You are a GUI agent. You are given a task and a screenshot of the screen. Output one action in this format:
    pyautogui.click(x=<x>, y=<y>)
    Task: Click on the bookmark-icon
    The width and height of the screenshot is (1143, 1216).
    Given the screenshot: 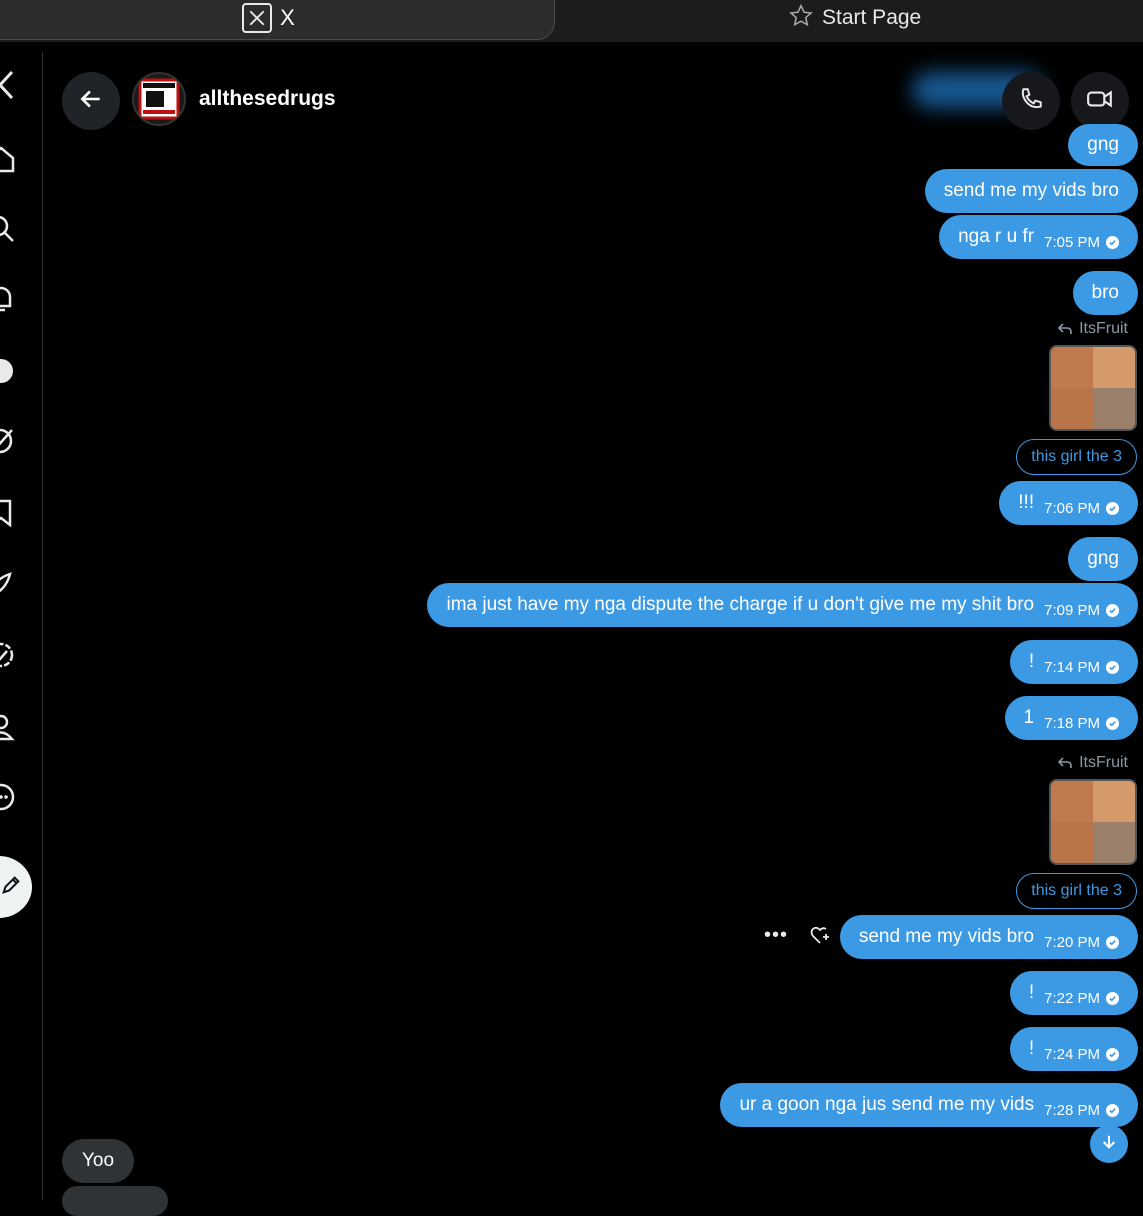 What is the action you would take?
    pyautogui.click(x=8, y=513)
    